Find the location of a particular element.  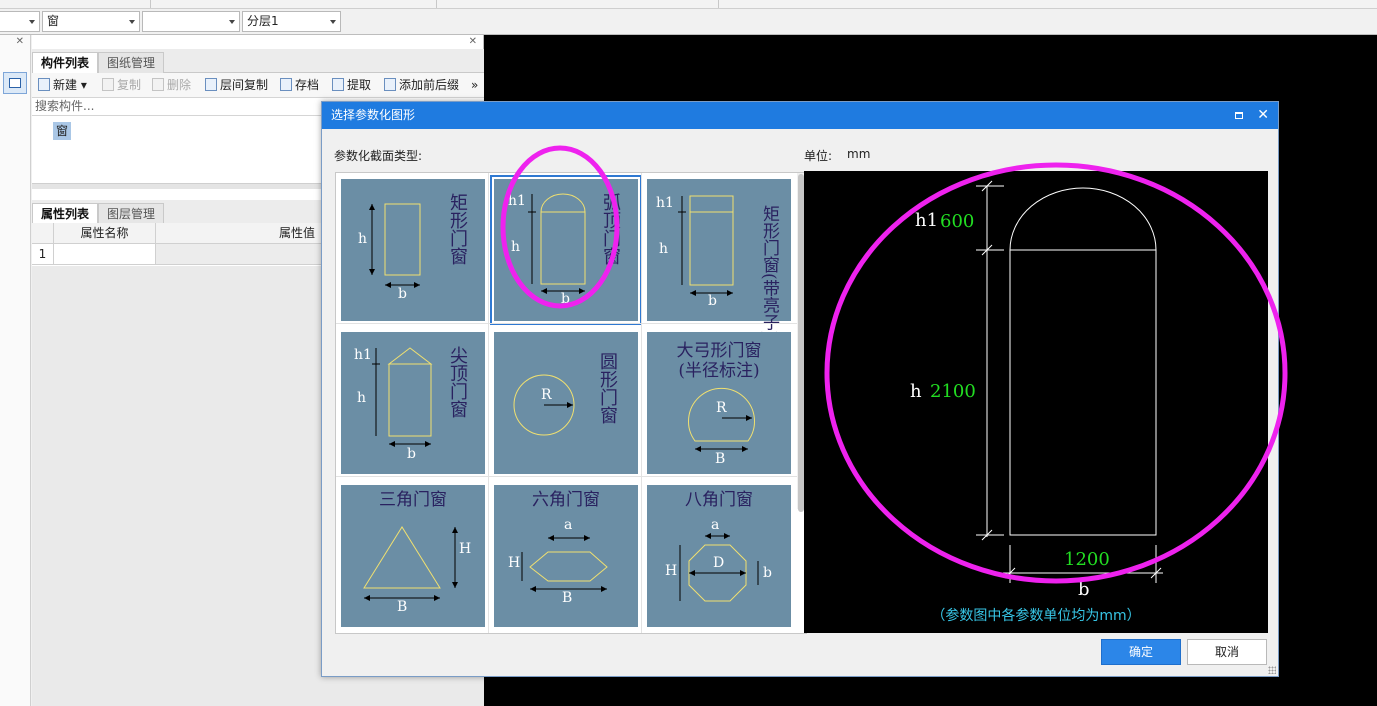

unit-note: （参数图中各参数单位均为mm） is located at coordinates (1036, 616).